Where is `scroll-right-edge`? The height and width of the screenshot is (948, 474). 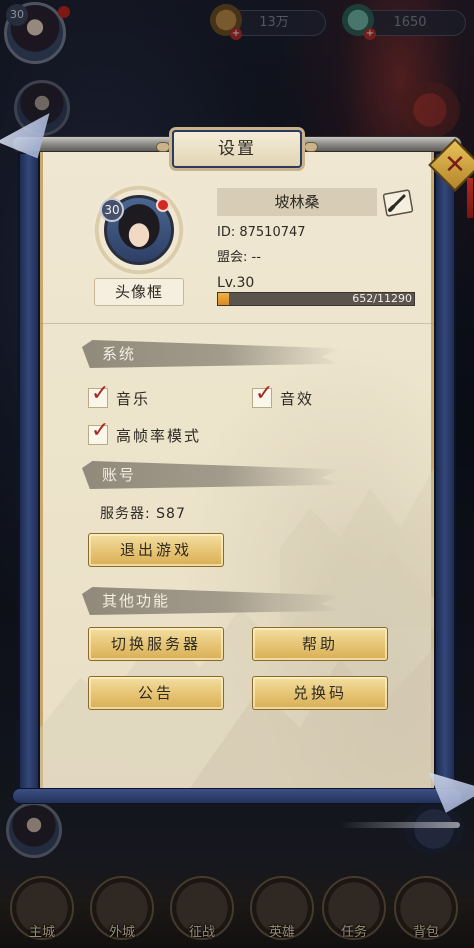 scroll-right-edge is located at coordinates (445, 472).